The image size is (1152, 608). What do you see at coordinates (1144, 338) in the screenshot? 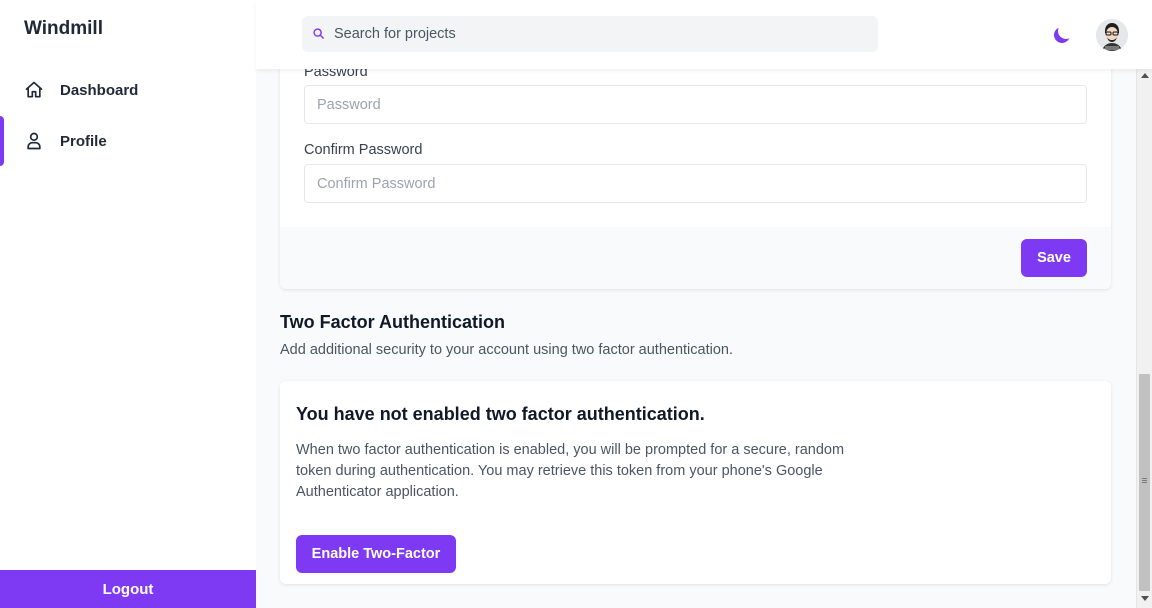
I see `vertical-scrollbar` at bounding box center [1144, 338].